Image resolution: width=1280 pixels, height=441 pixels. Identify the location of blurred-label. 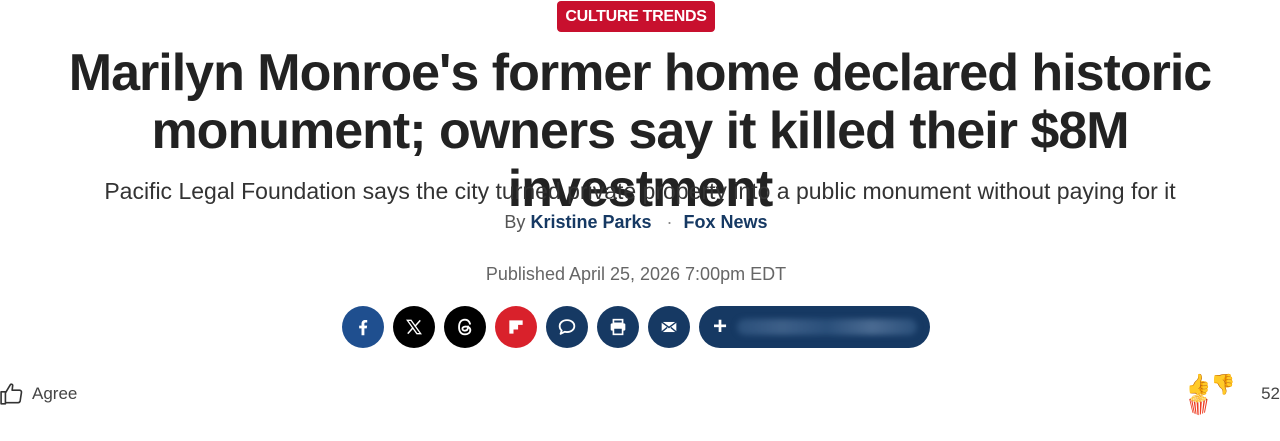
(827, 327).